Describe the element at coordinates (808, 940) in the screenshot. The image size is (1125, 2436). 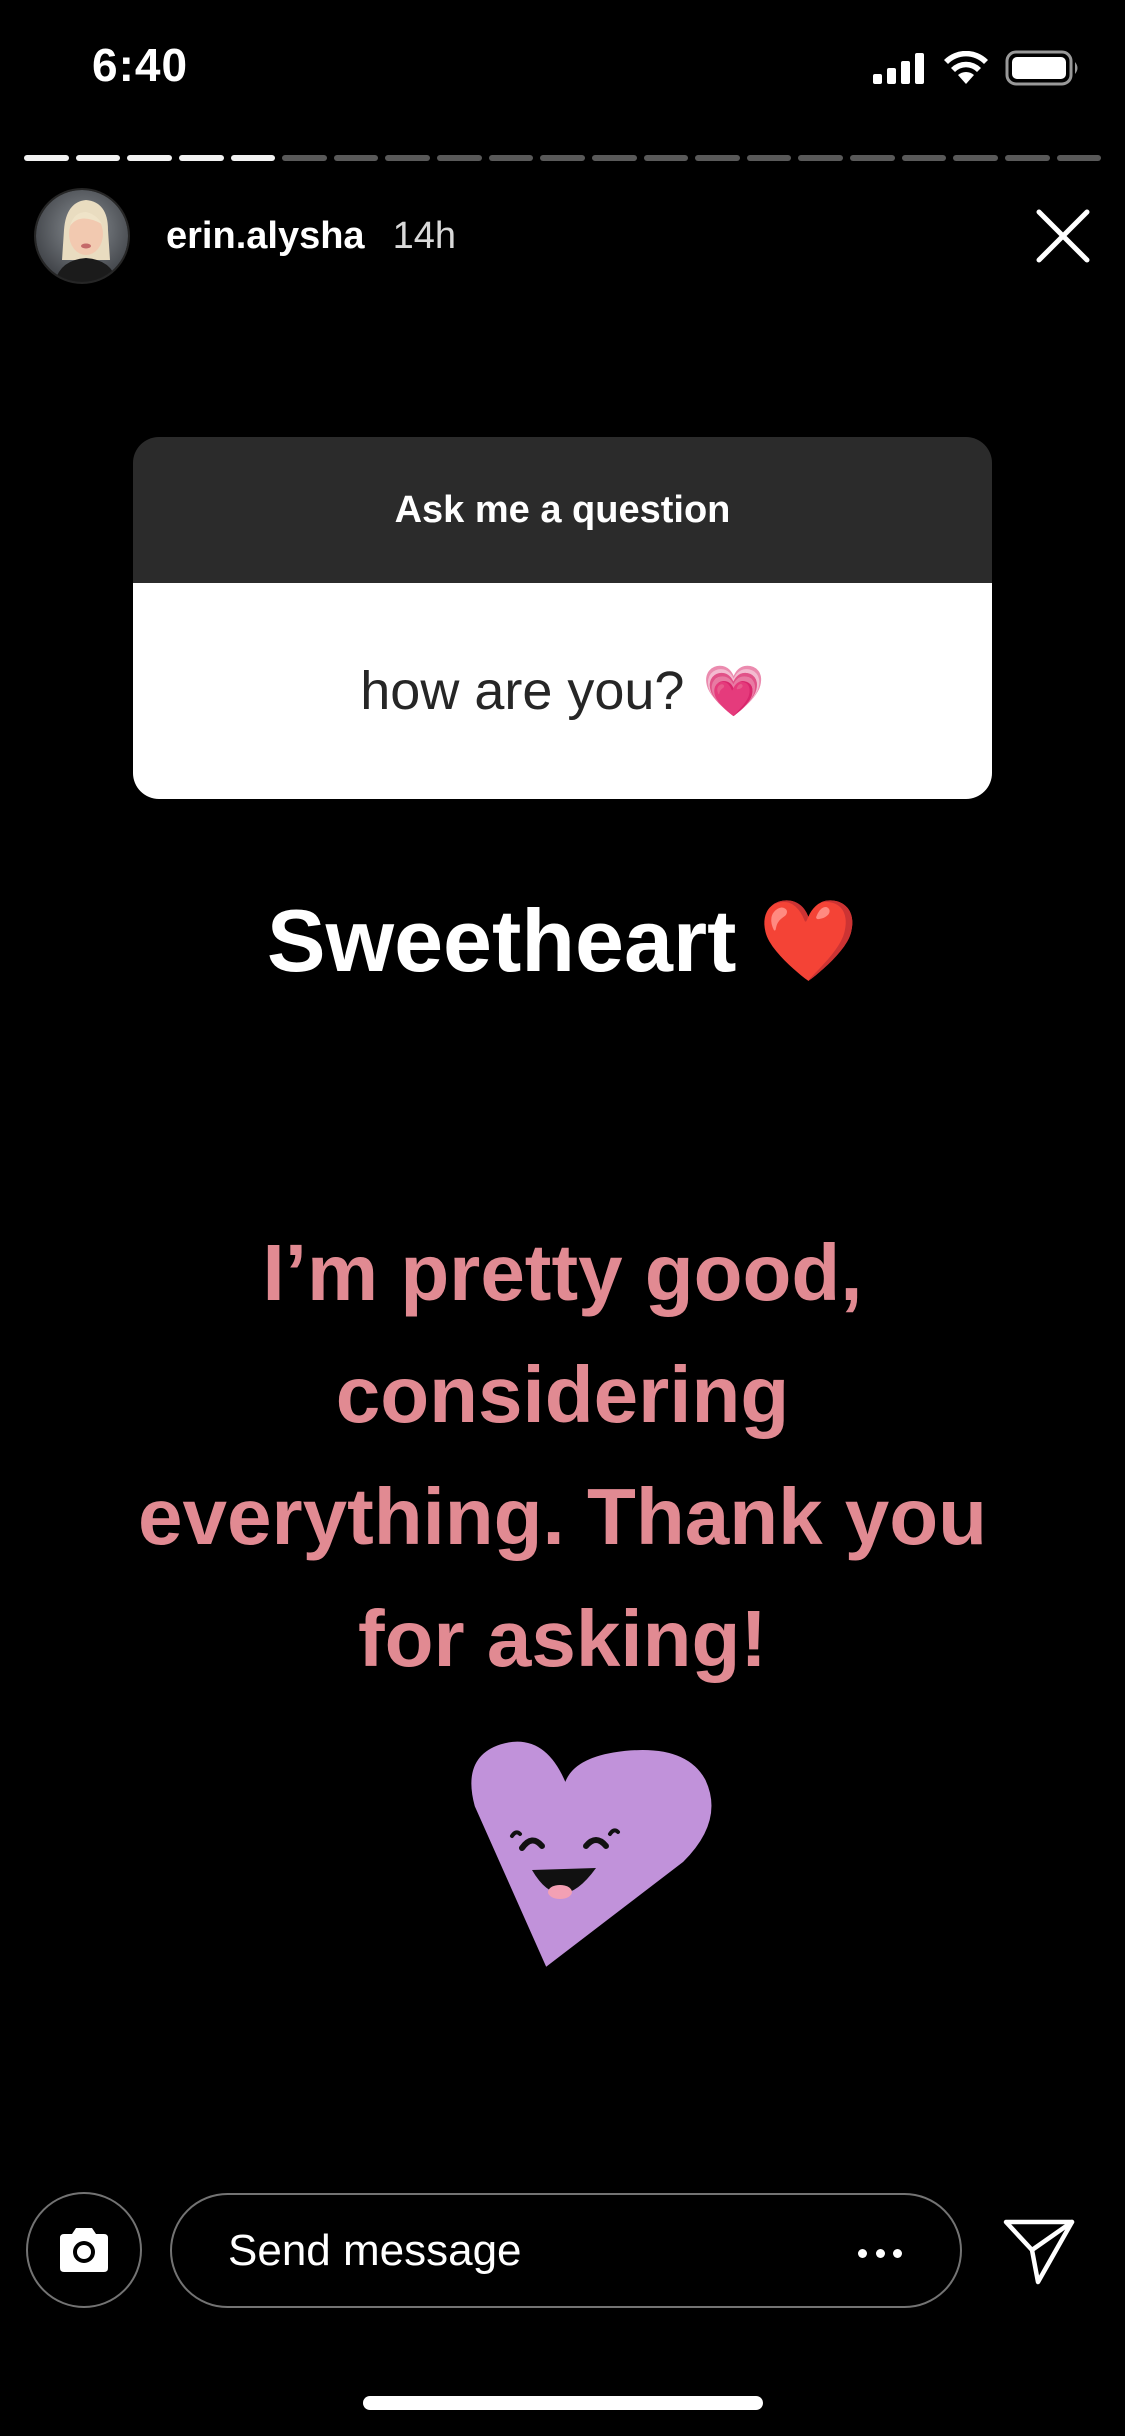
I see `red-heart-emoji: ❤️` at that location.